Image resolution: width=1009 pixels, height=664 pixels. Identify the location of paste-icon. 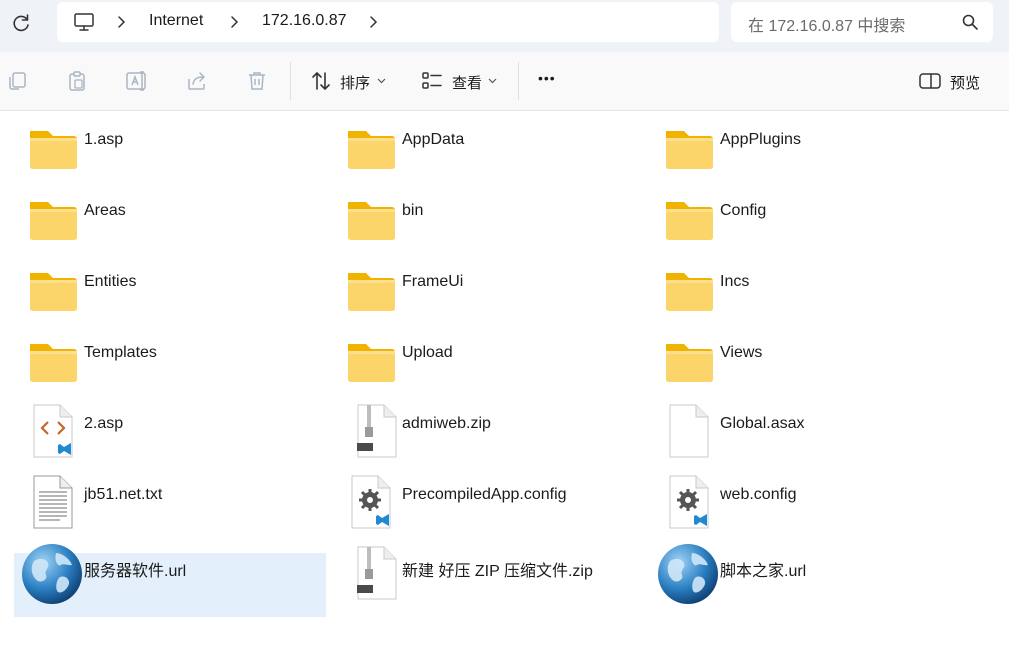
(77, 81).